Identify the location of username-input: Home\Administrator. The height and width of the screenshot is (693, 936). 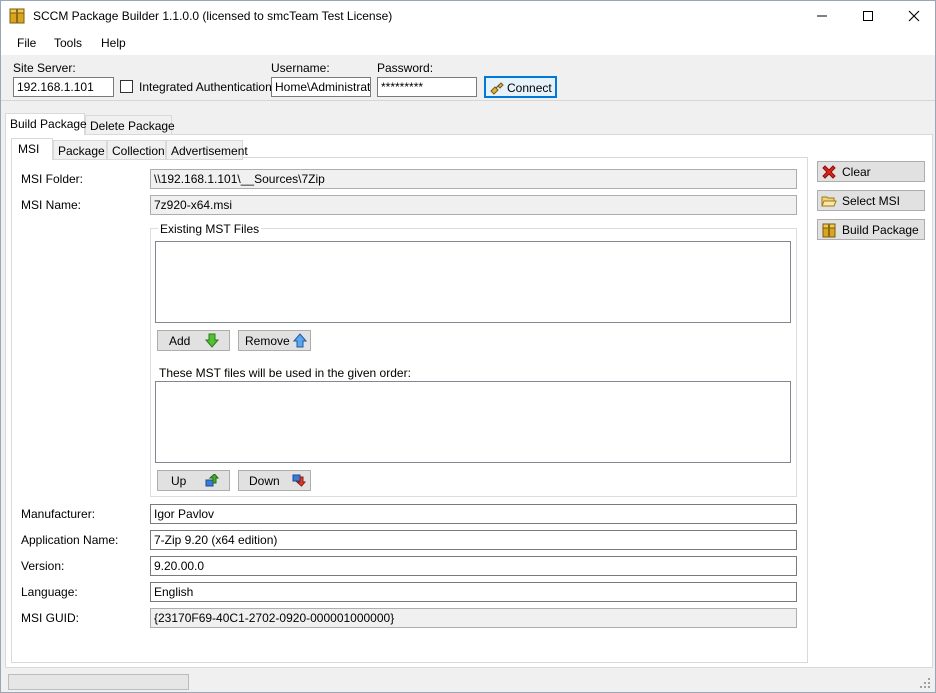
(321, 87).